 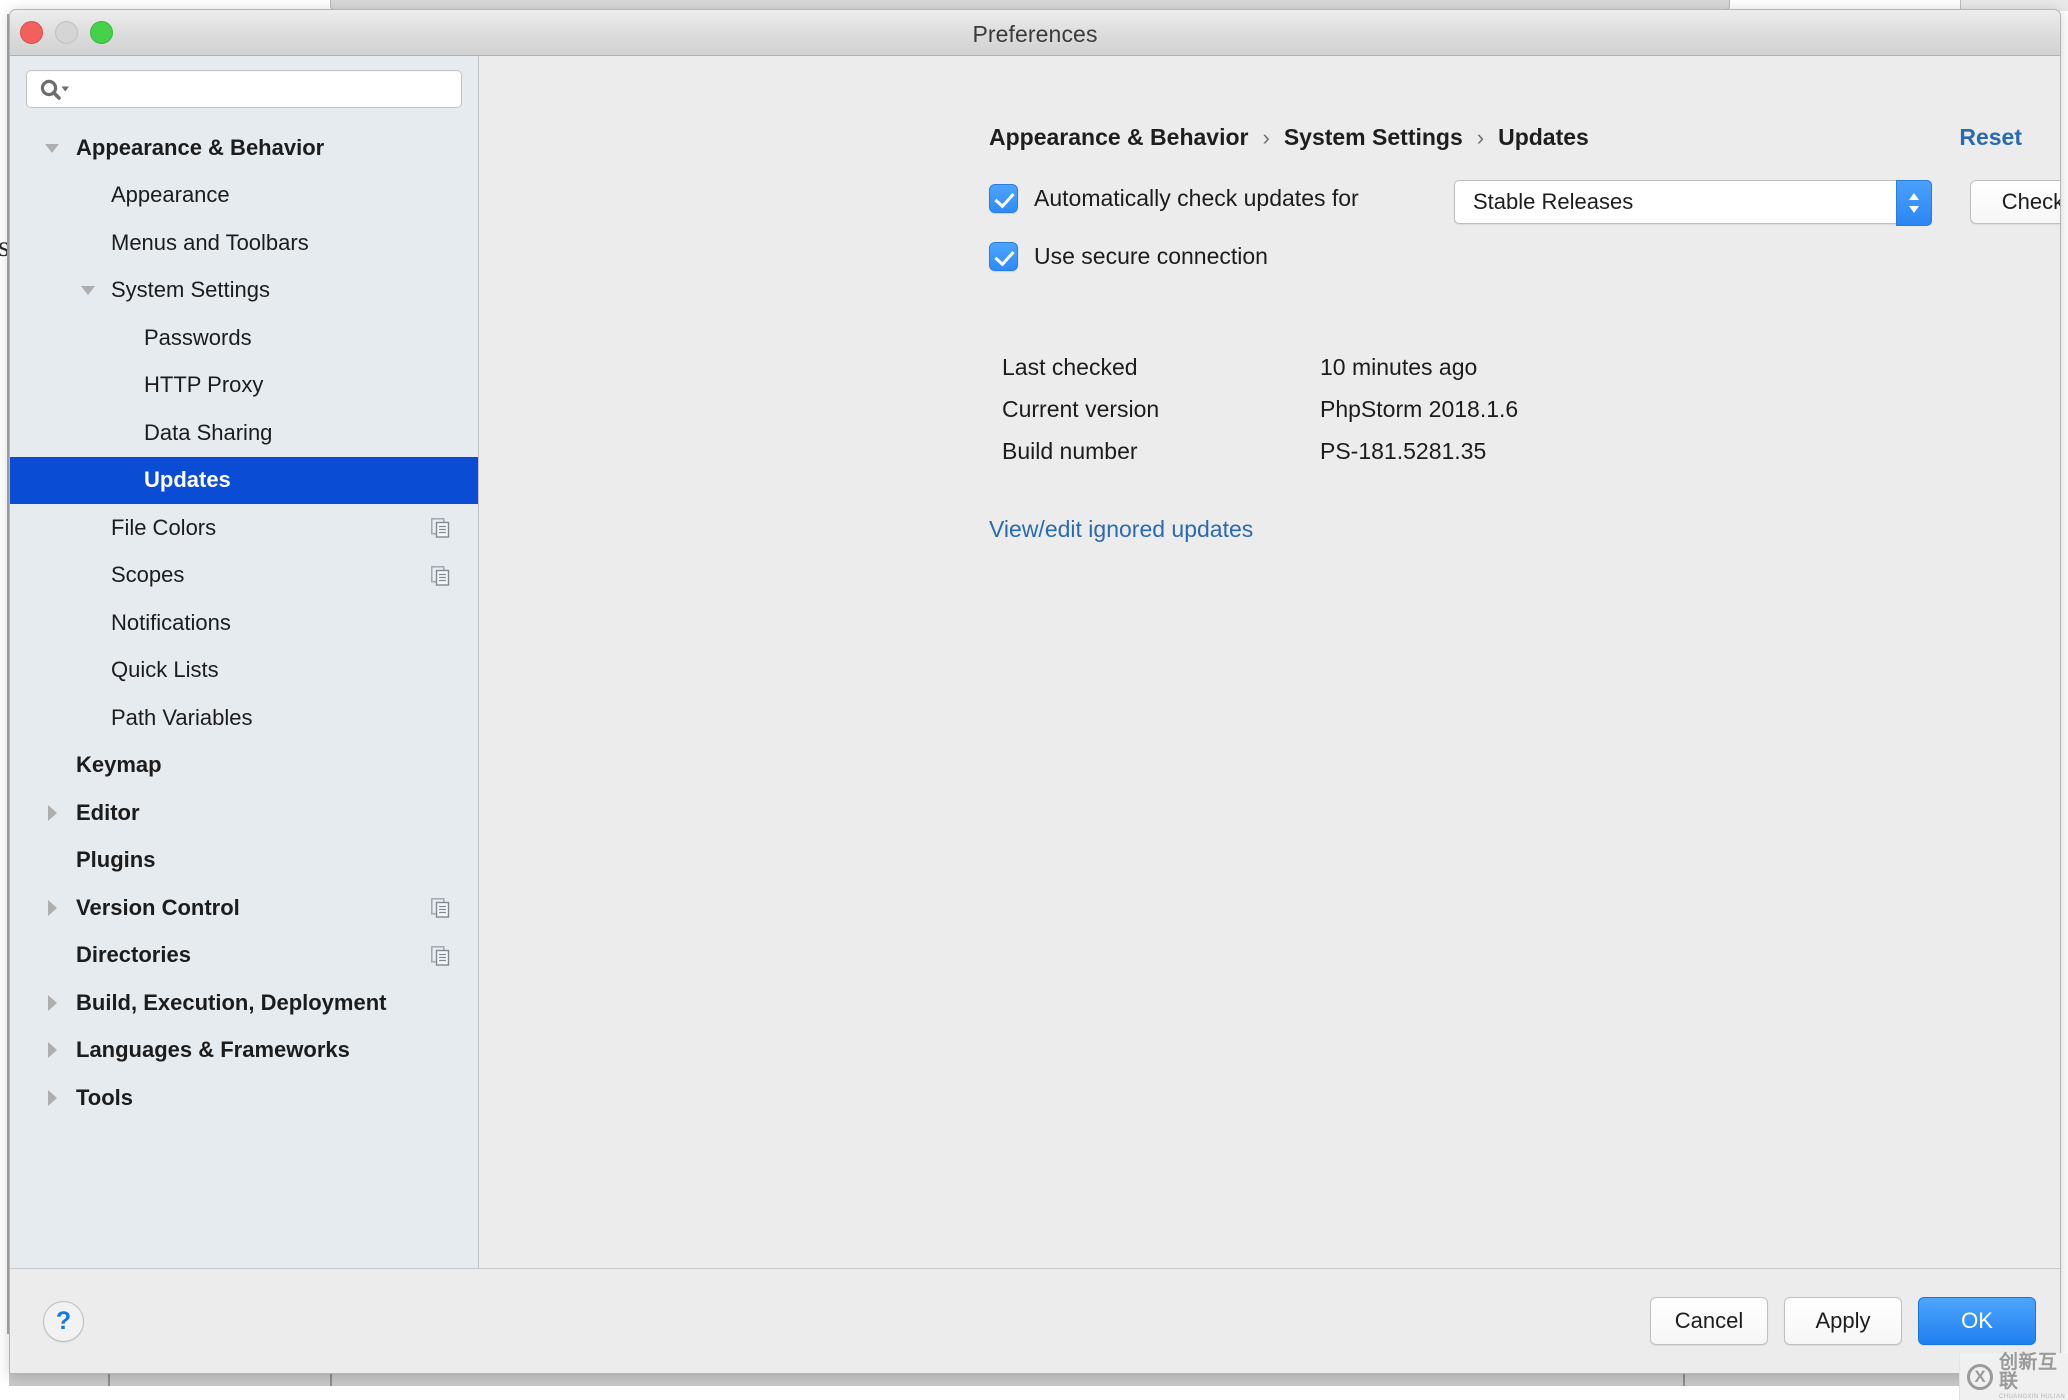 What do you see at coordinates (244, 956) in the screenshot?
I see `sidebar-item-directories: Directories` at bounding box center [244, 956].